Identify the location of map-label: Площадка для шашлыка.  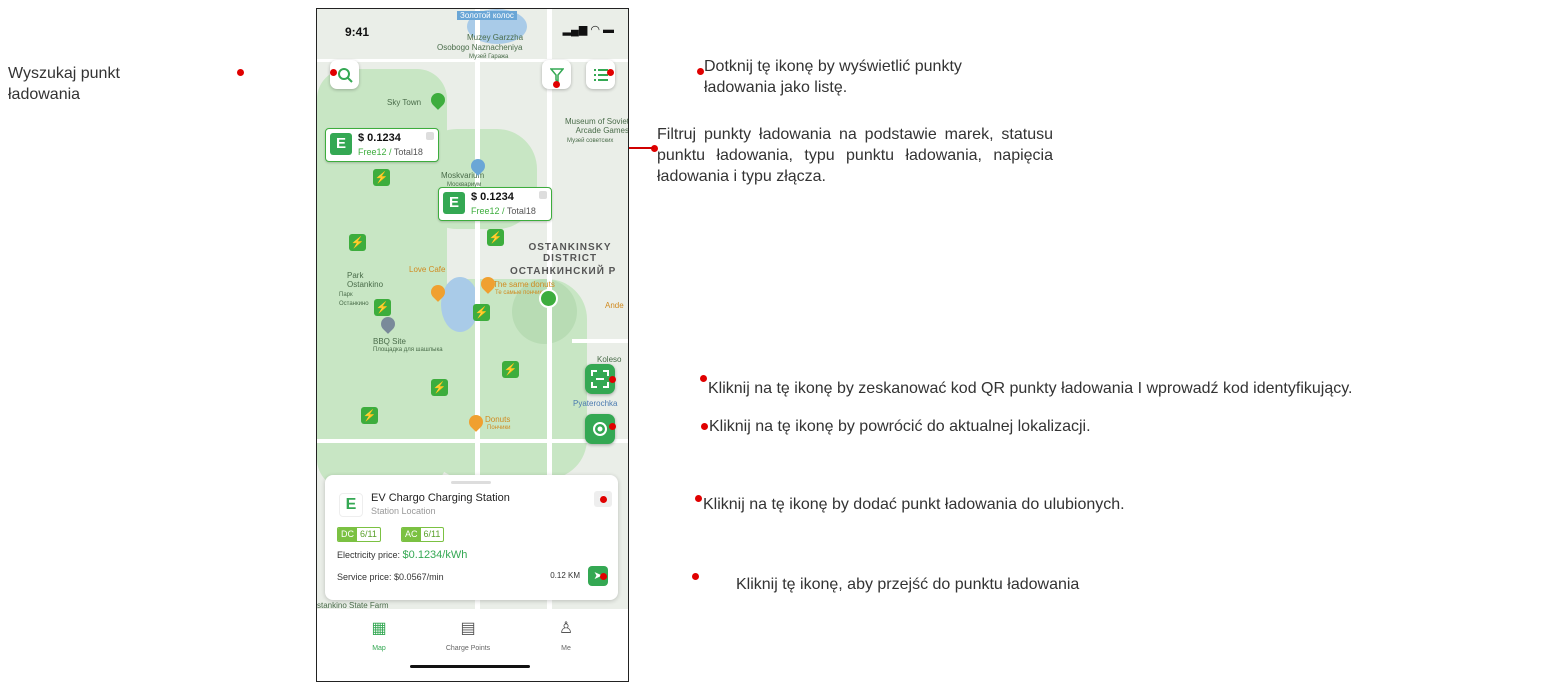
(408, 350).